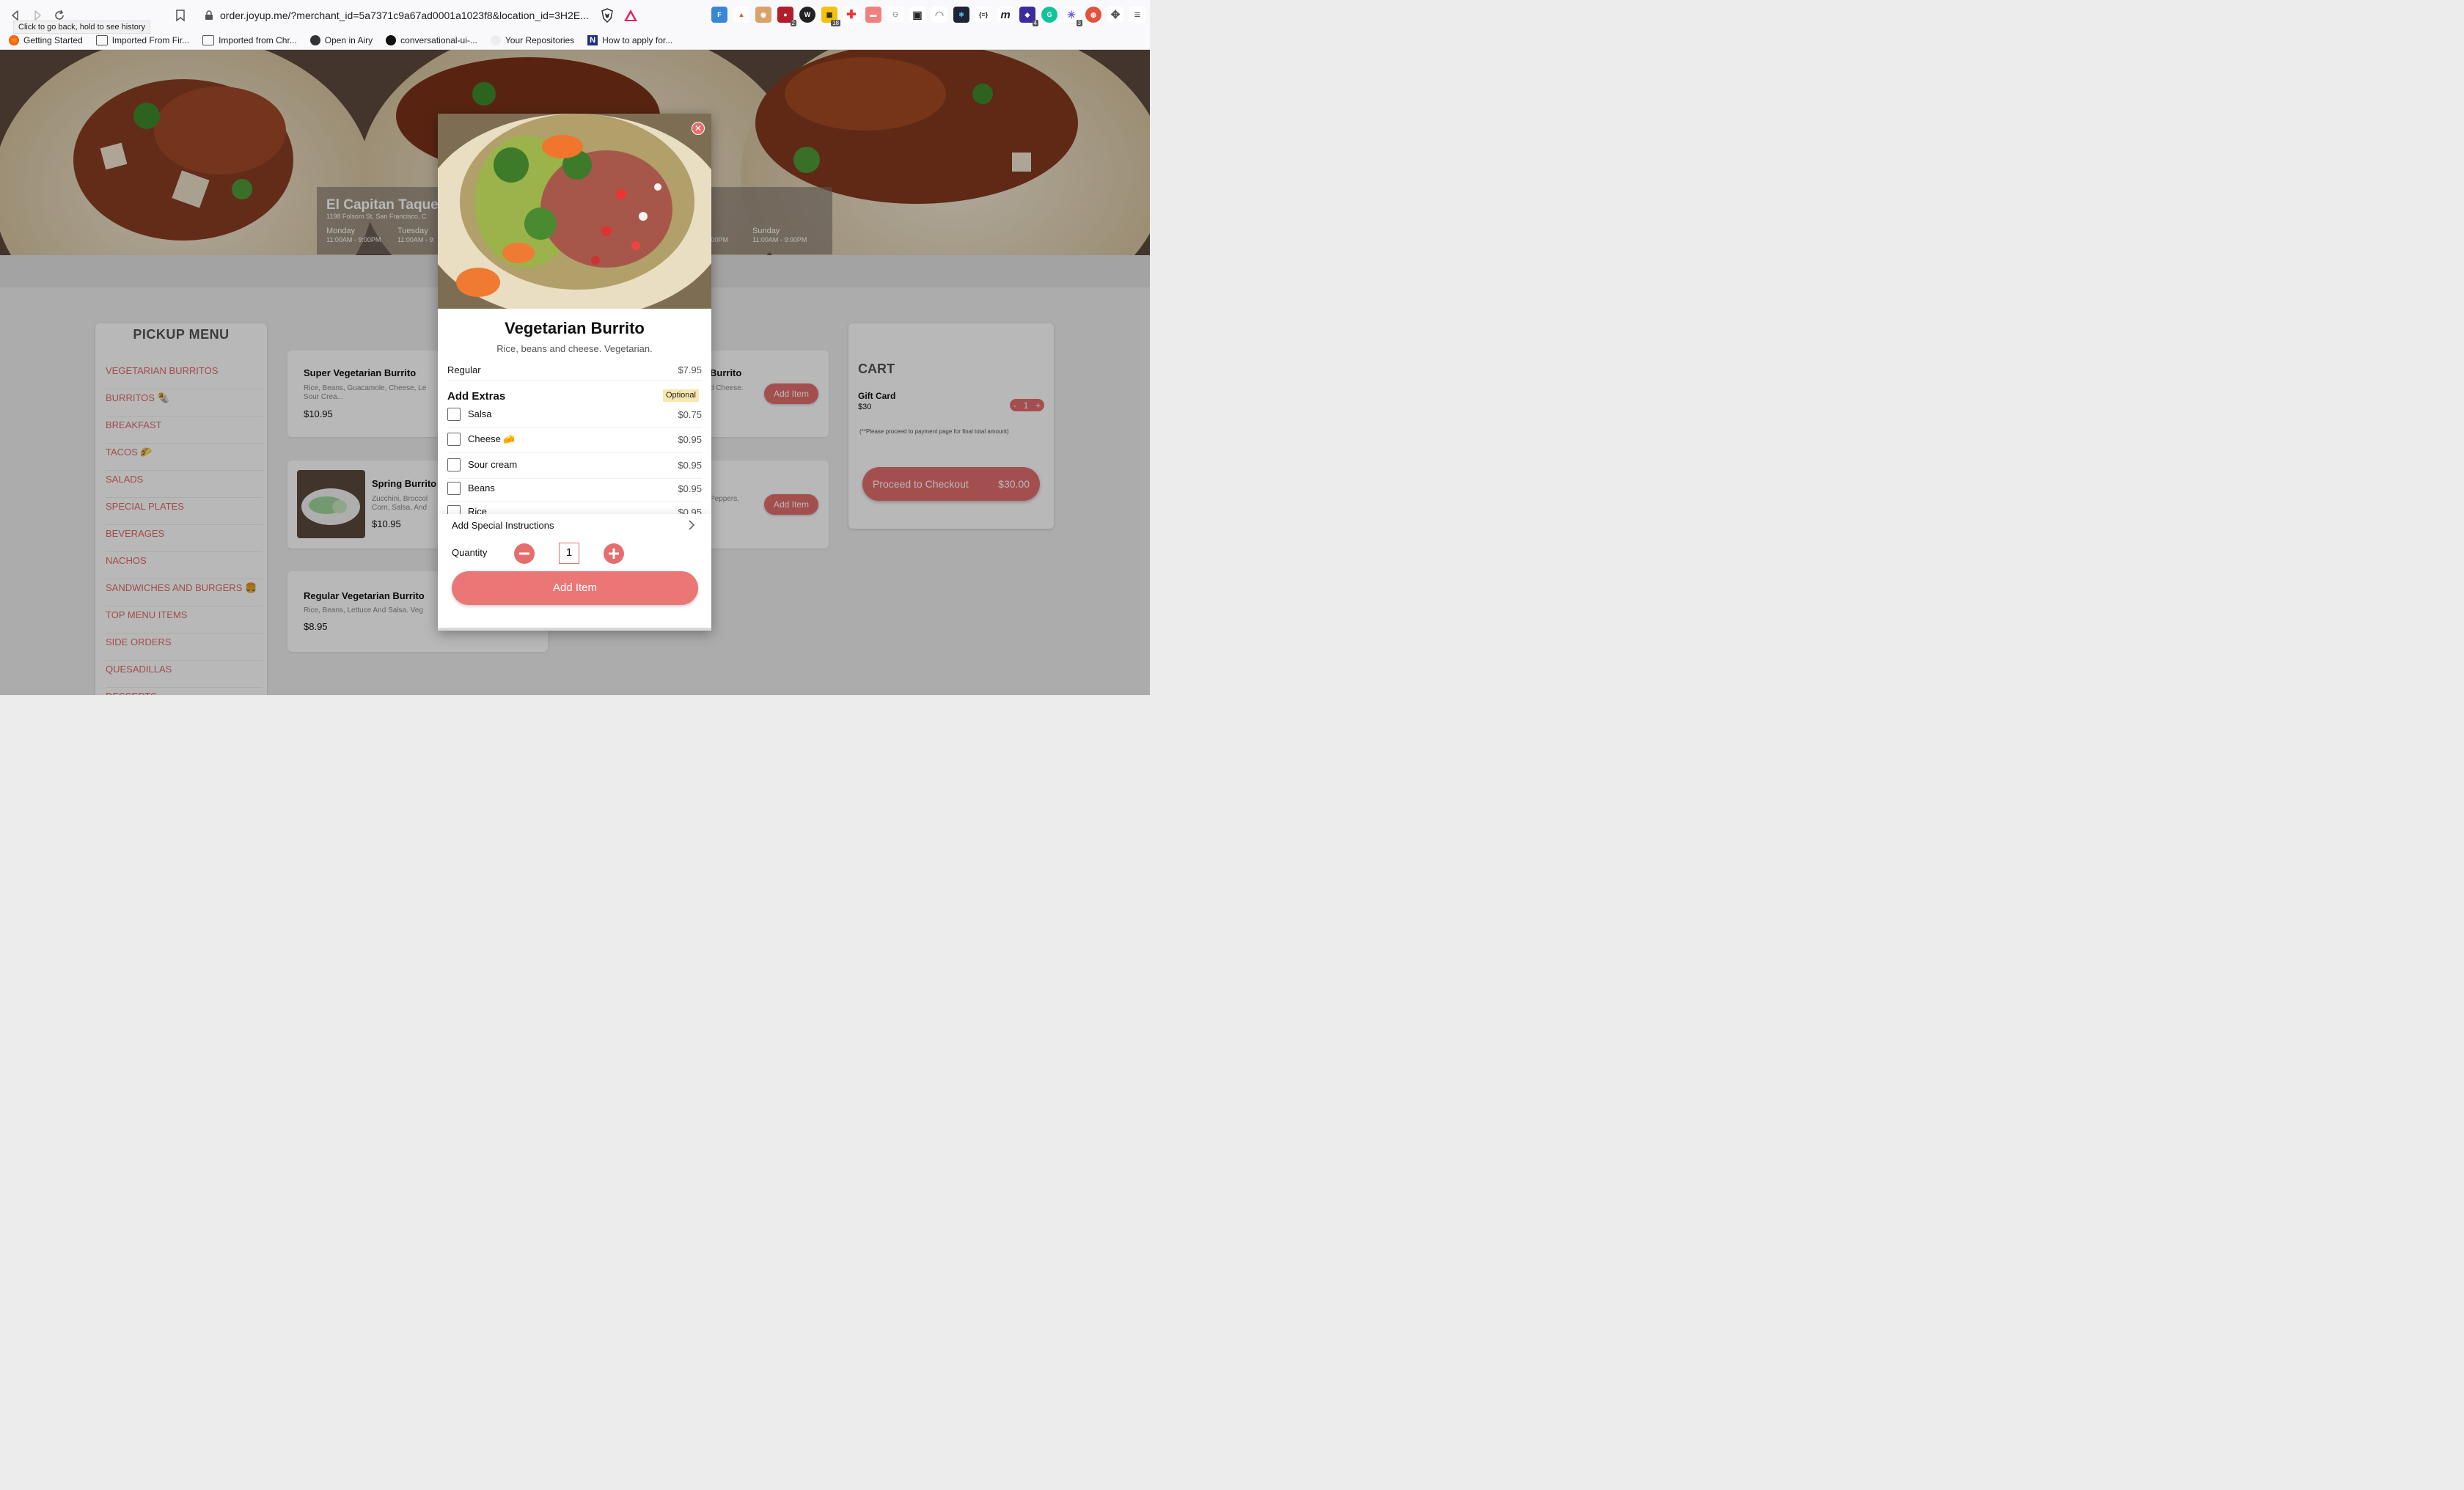 The width and height of the screenshot is (2464, 1490). I want to click on size-price: $7.95, so click(690, 369).